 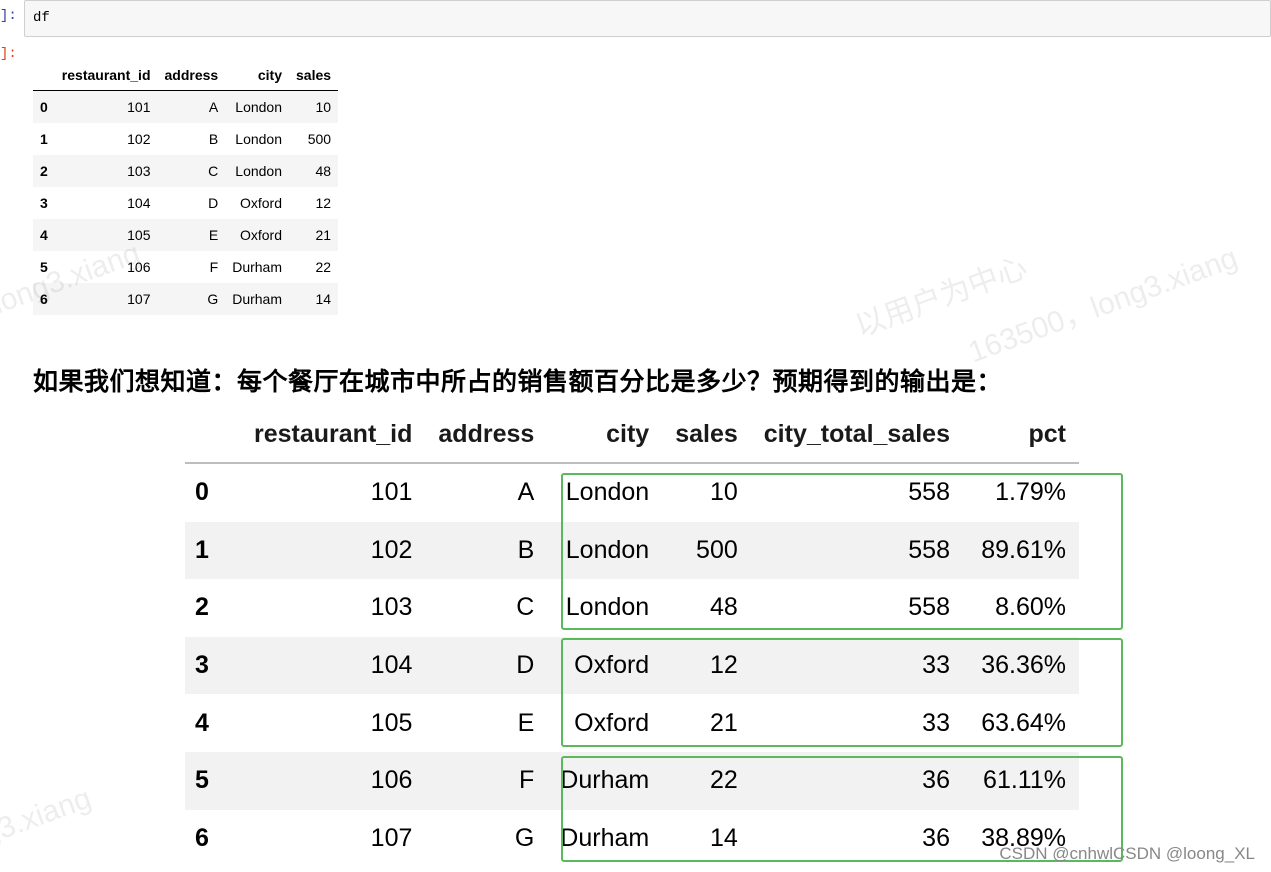 I want to click on table-row: 1 102 B London 500, so click(x=185, y=139).